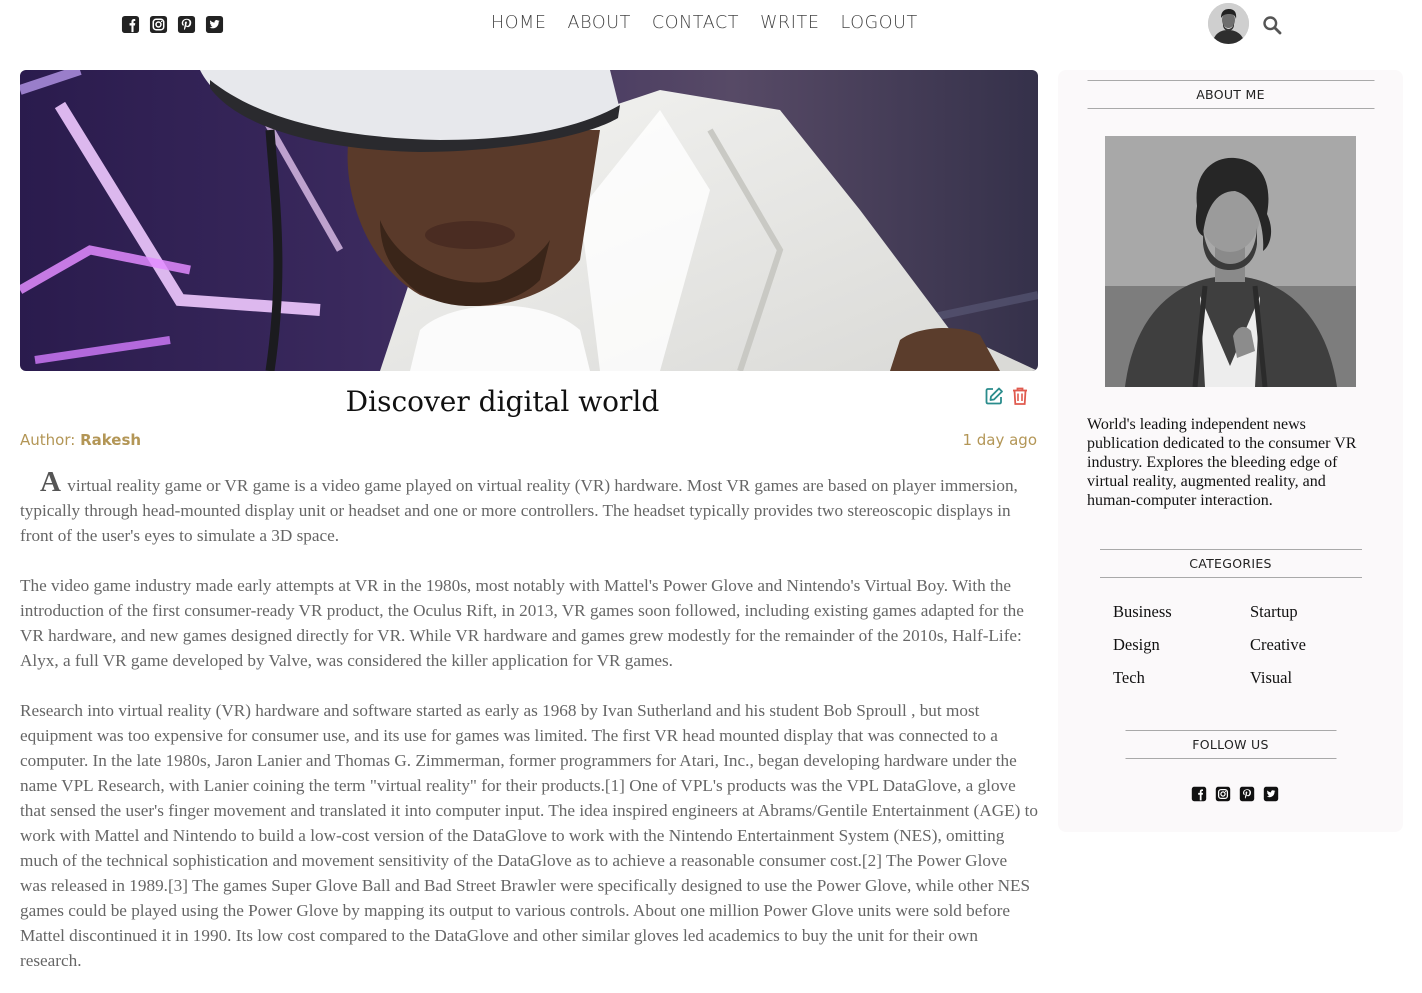 This screenshot has width=1422, height=993. I want to click on category-design: Design, so click(1181, 644).